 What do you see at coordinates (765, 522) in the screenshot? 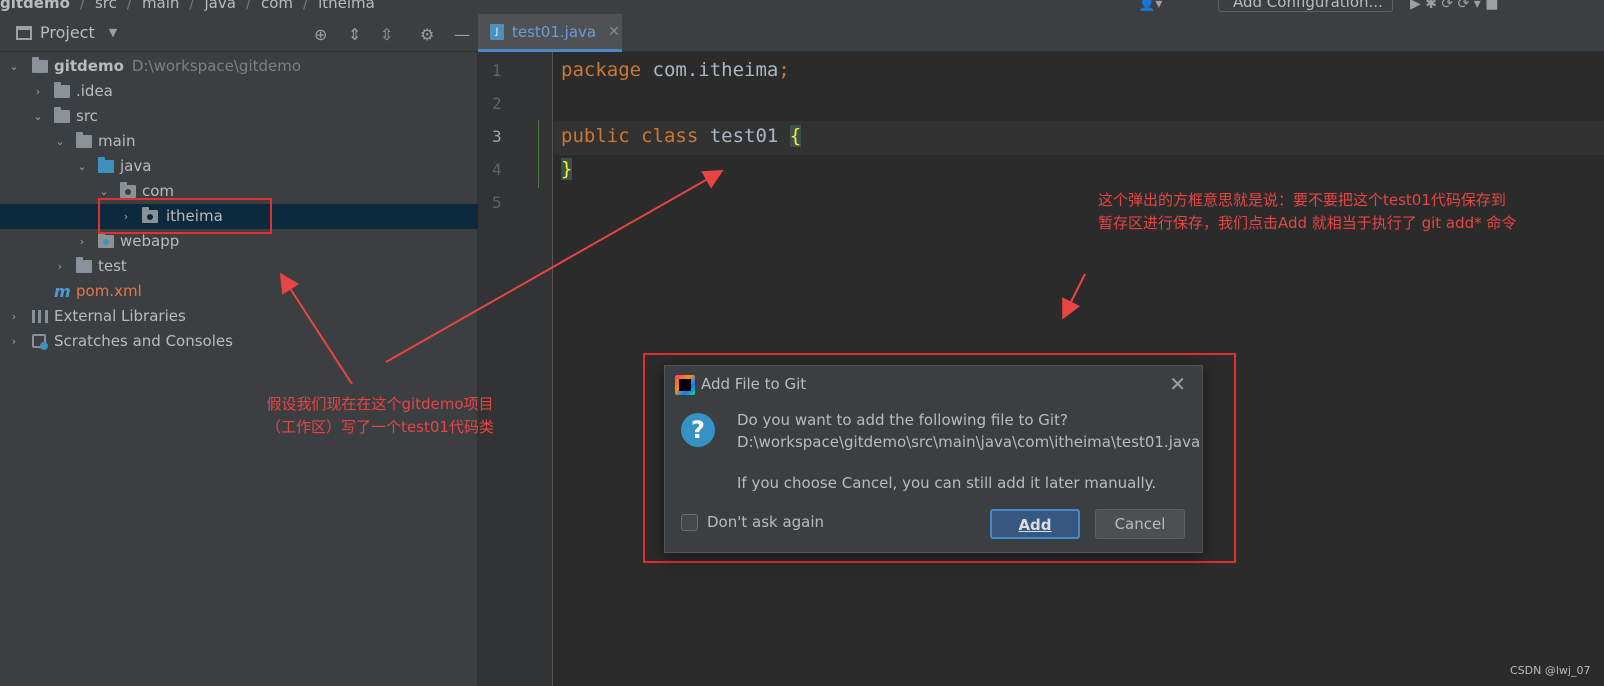
I see `checkbox-label: Don't ask again` at bounding box center [765, 522].